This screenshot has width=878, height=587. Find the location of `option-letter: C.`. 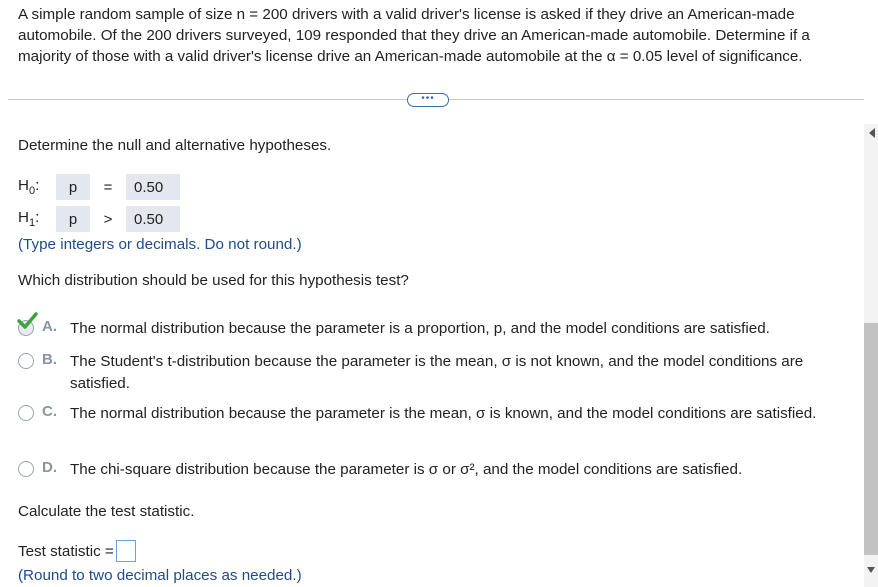

option-letter: C. is located at coordinates (49, 411).